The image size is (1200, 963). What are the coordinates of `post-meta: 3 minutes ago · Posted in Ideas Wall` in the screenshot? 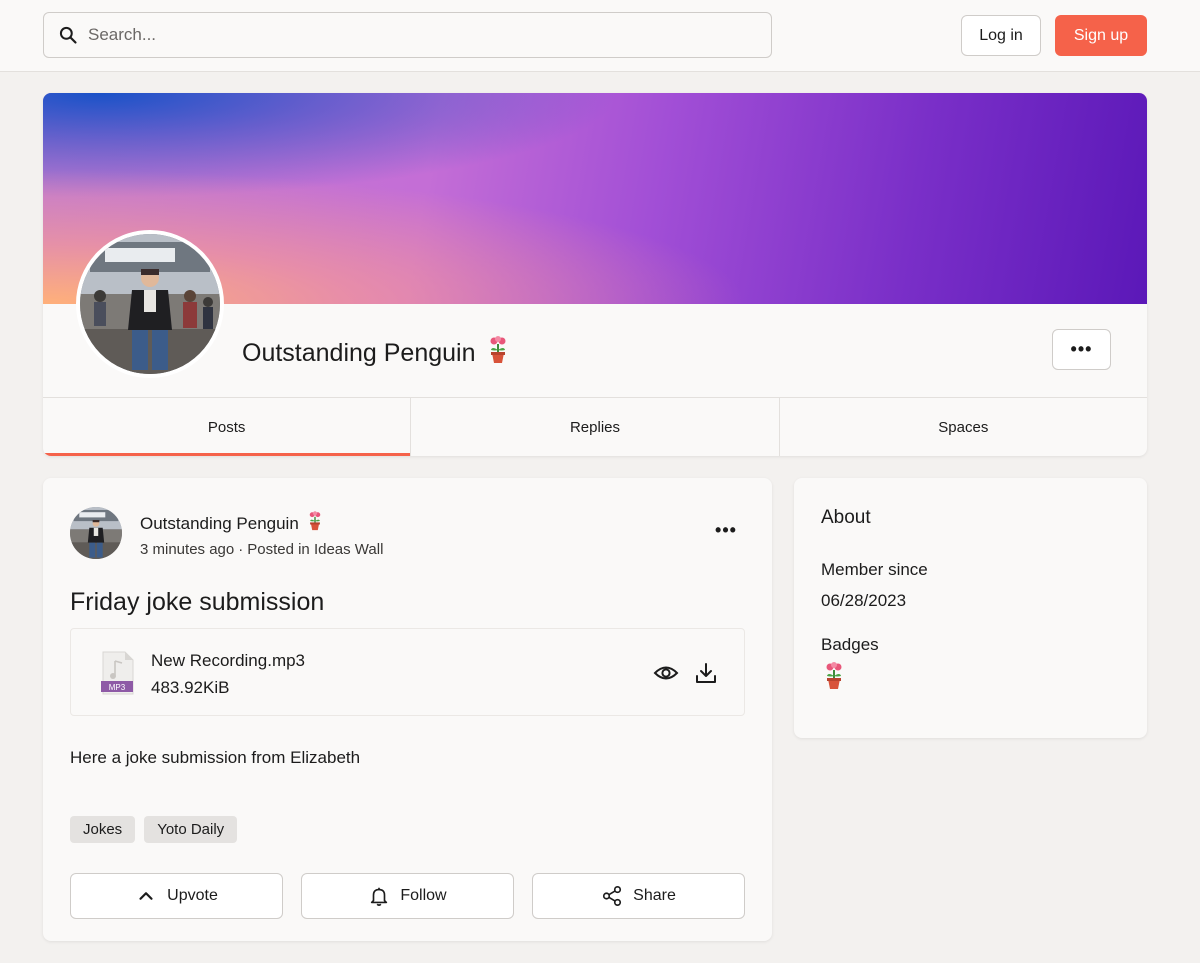 It's located at (261, 549).